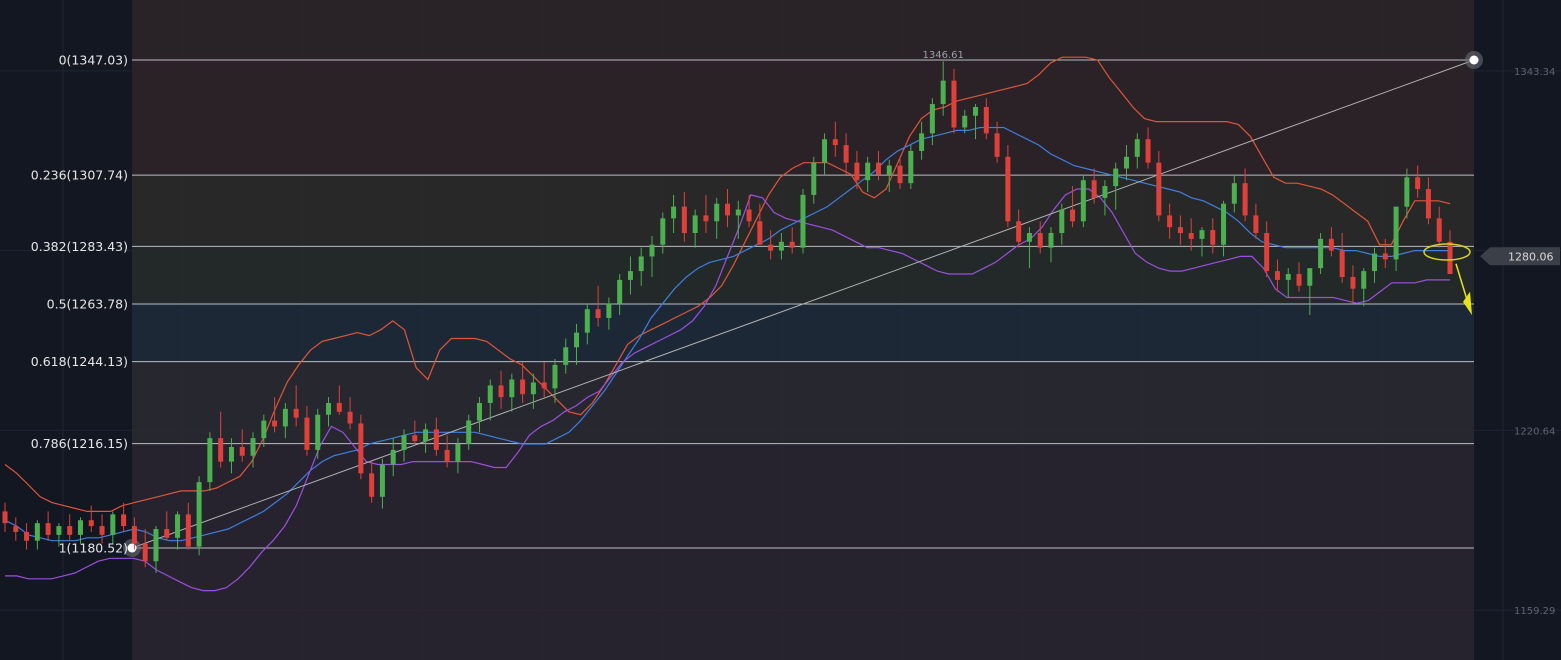 The image size is (1561, 660). Describe the element at coordinates (79, 246) in the screenshot. I see `fib-level-label: 0.382(1283.43)` at that location.